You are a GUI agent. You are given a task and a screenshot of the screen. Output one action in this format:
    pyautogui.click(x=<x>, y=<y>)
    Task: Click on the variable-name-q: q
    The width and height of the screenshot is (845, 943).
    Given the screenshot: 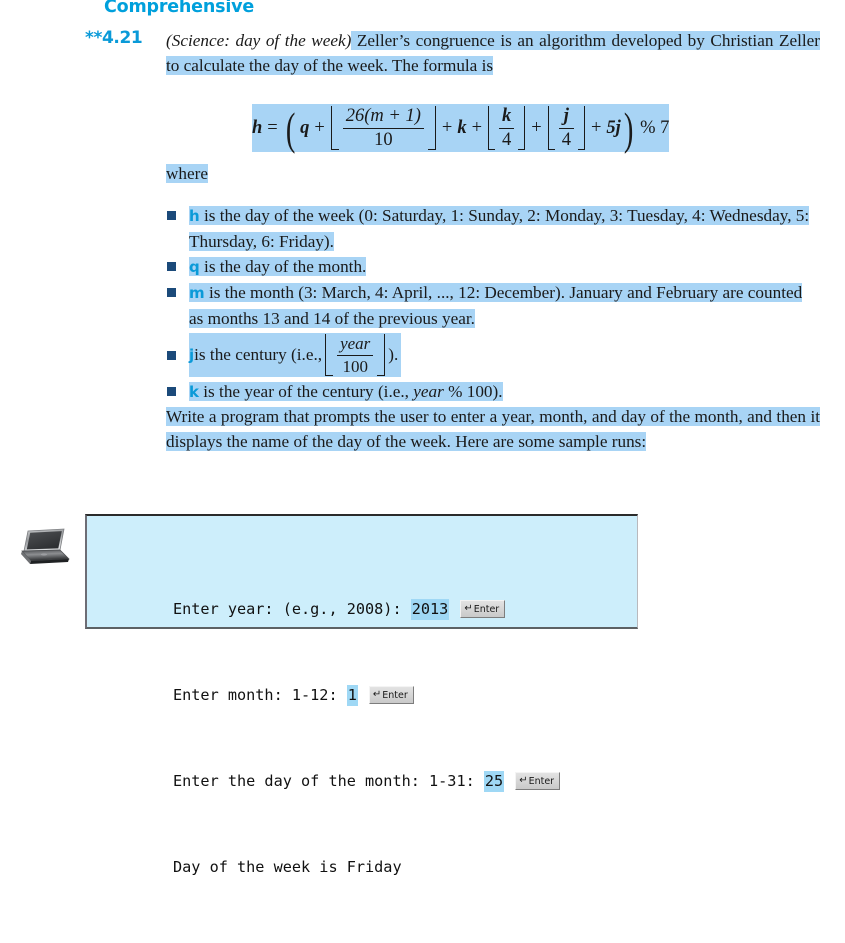 What is the action you would take?
    pyautogui.click(x=194, y=267)
    